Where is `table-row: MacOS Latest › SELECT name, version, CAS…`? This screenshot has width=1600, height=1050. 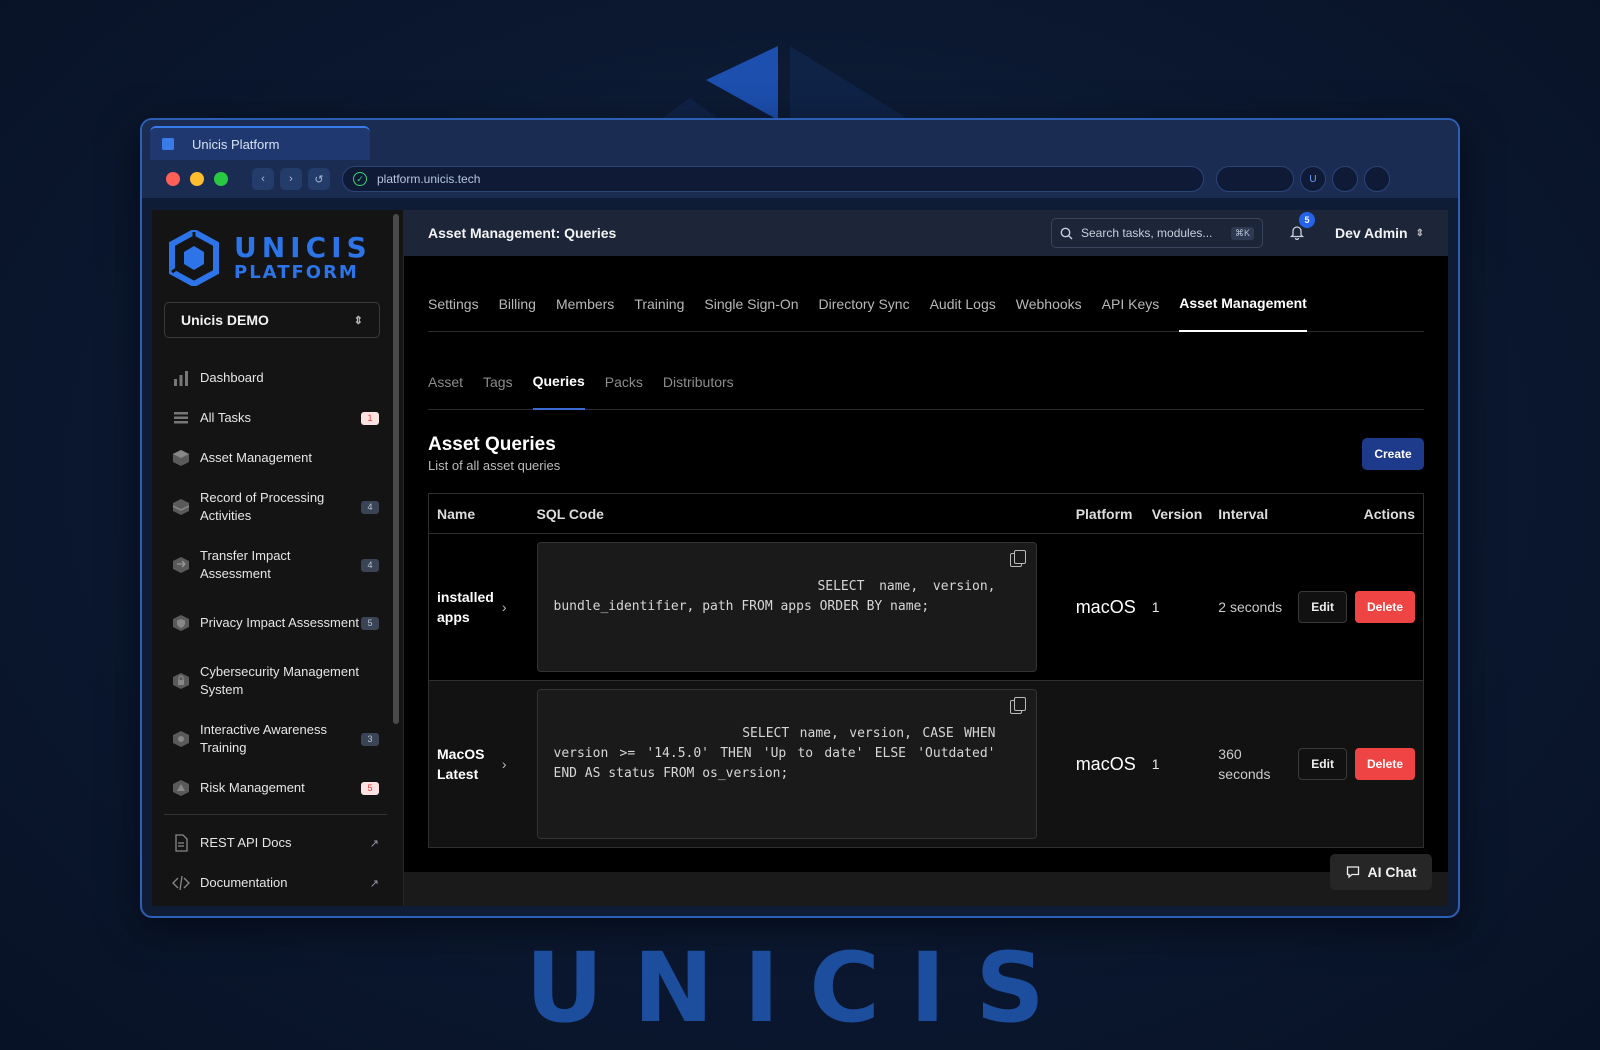 table-row: MacOS Latest › SELECT name, version, CAS… is located at coordinates (926, 764).